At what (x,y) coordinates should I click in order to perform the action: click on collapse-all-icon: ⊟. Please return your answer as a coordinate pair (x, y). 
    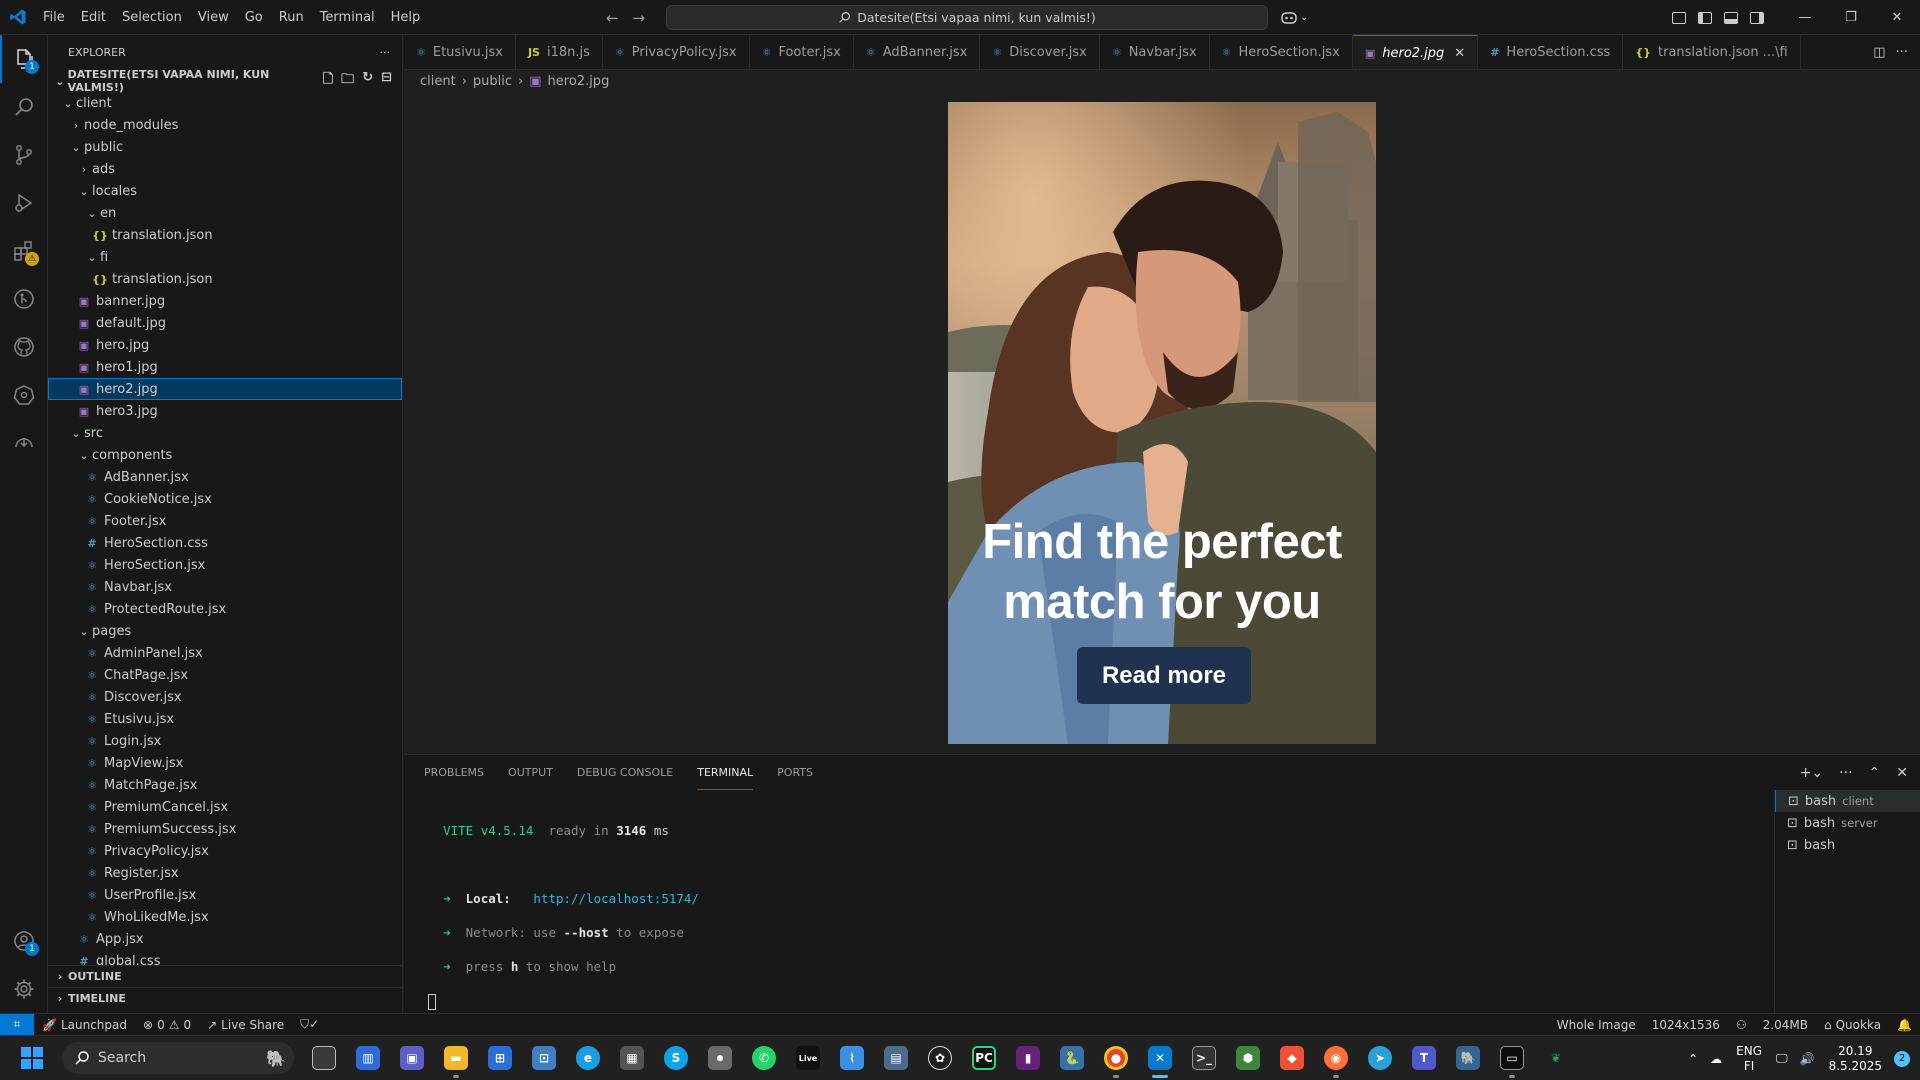
    Looking at the image, I should click on (386, 81).